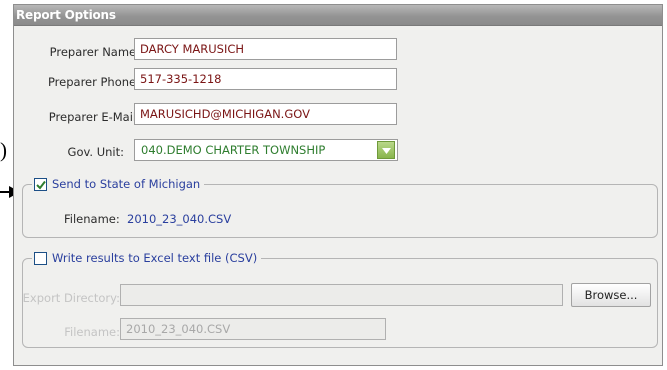 Image resolution: width=667 pixels, height=370 pixels. I want to click on send-filename-label: Filename:, so click(92, 219).